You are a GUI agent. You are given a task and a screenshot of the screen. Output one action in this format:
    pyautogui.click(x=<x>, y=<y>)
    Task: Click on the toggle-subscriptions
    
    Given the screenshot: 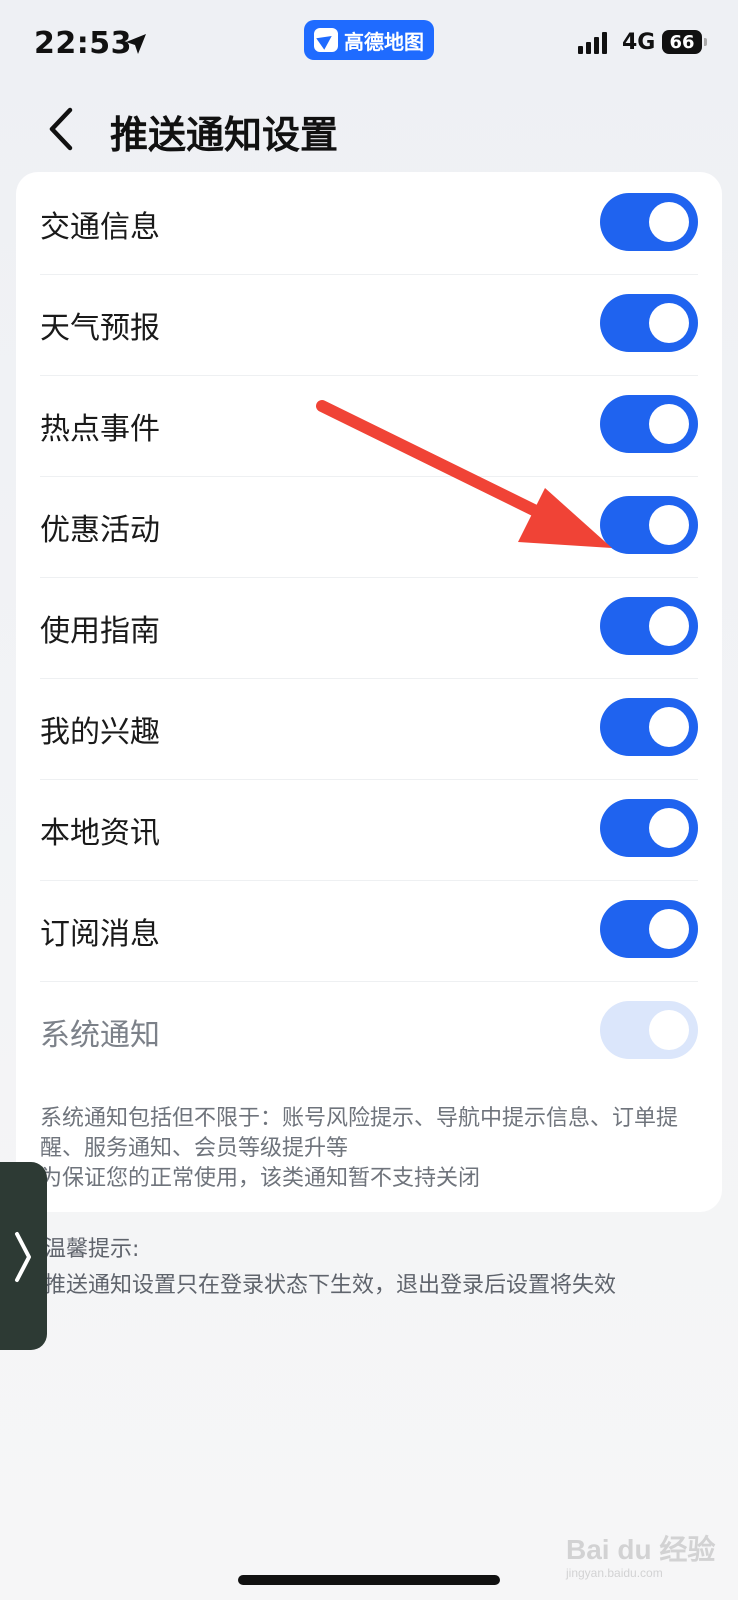 What is the action you would take?
    pyautogui.click(x=649, y=929)
    